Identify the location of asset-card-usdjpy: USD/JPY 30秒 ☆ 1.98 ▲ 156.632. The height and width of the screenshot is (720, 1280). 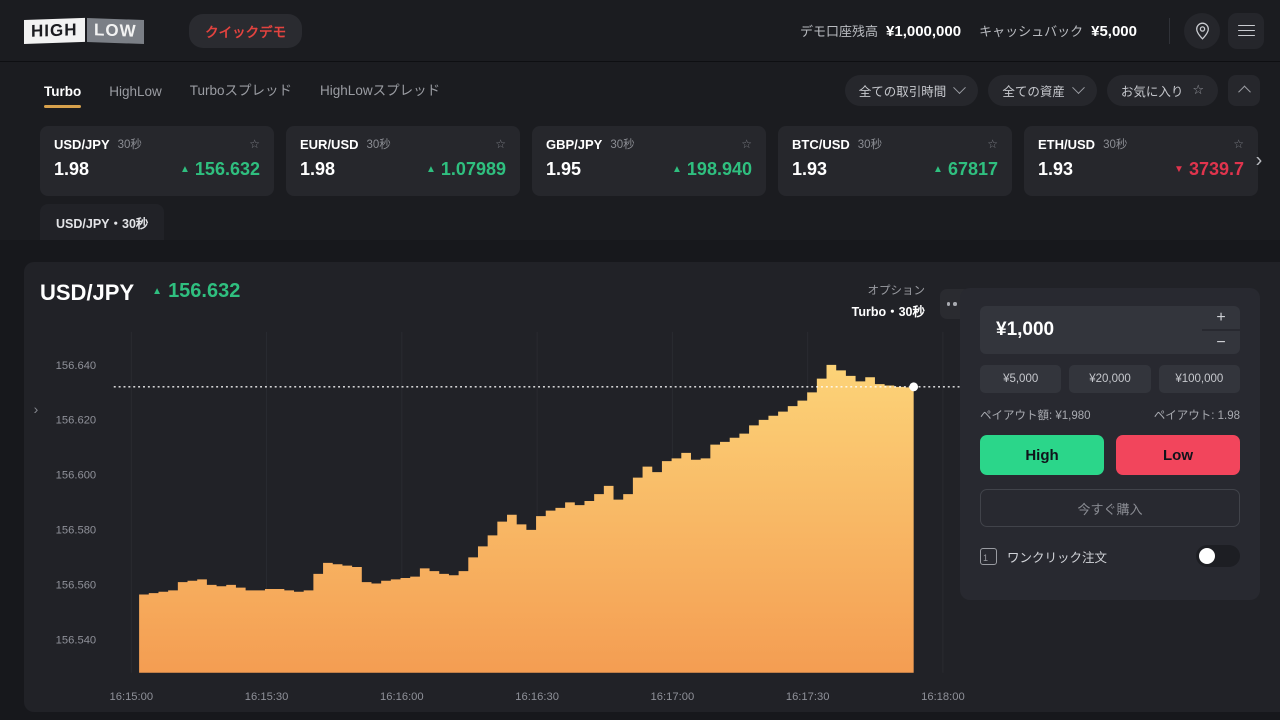
(157, 161).